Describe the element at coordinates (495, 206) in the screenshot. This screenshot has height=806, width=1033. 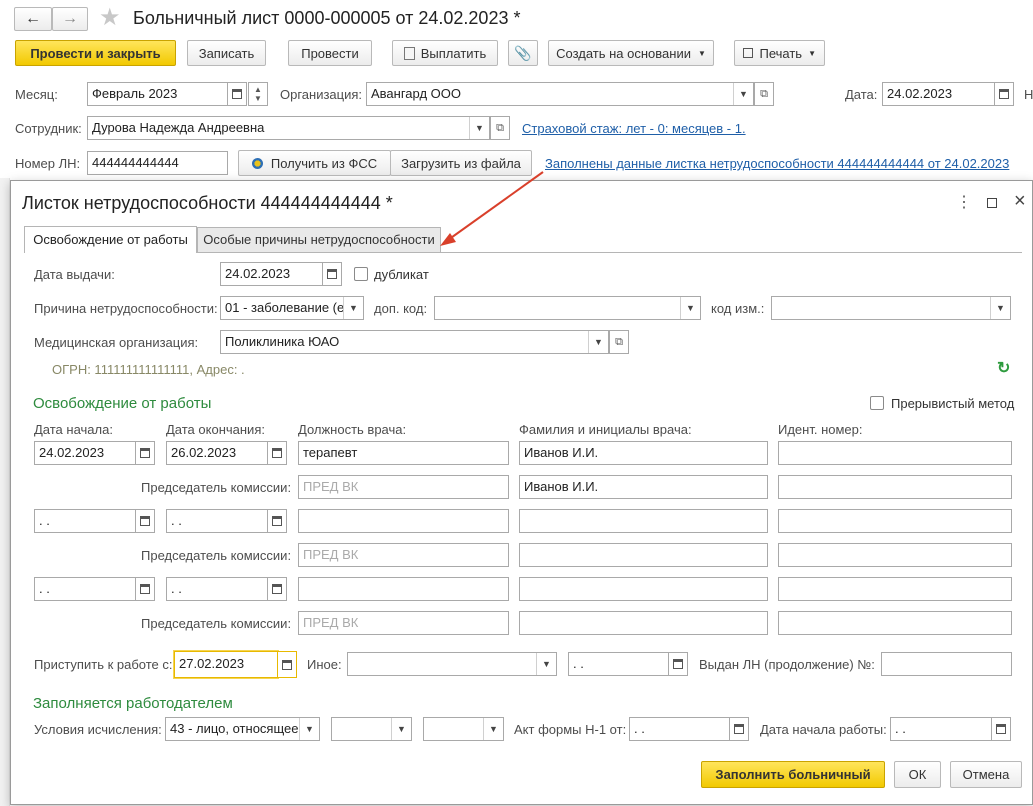
I see `arrow-line` at that location.